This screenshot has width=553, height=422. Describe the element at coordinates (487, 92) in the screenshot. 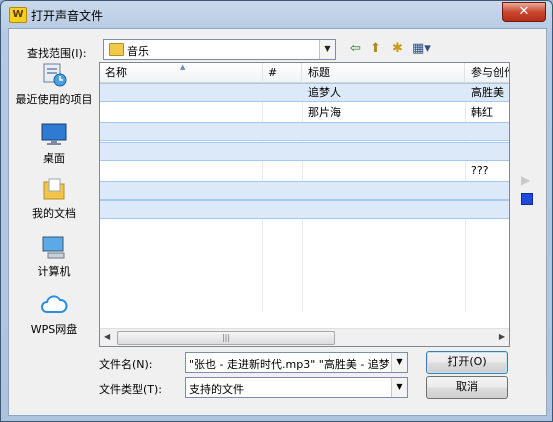

I see `file-artist: 高胜美` at that location.